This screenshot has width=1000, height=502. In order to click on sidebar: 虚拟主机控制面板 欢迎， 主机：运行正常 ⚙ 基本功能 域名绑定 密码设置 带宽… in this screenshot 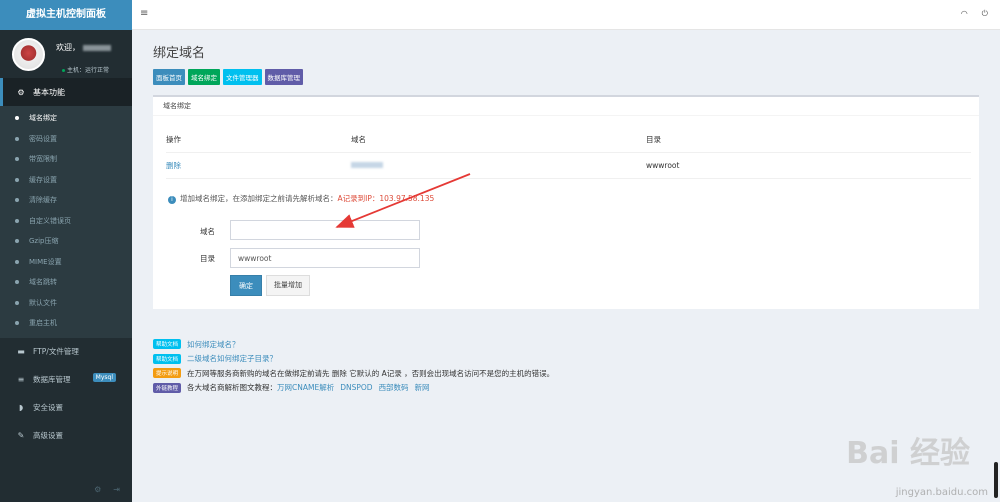, I will do `click(66, 251)`.